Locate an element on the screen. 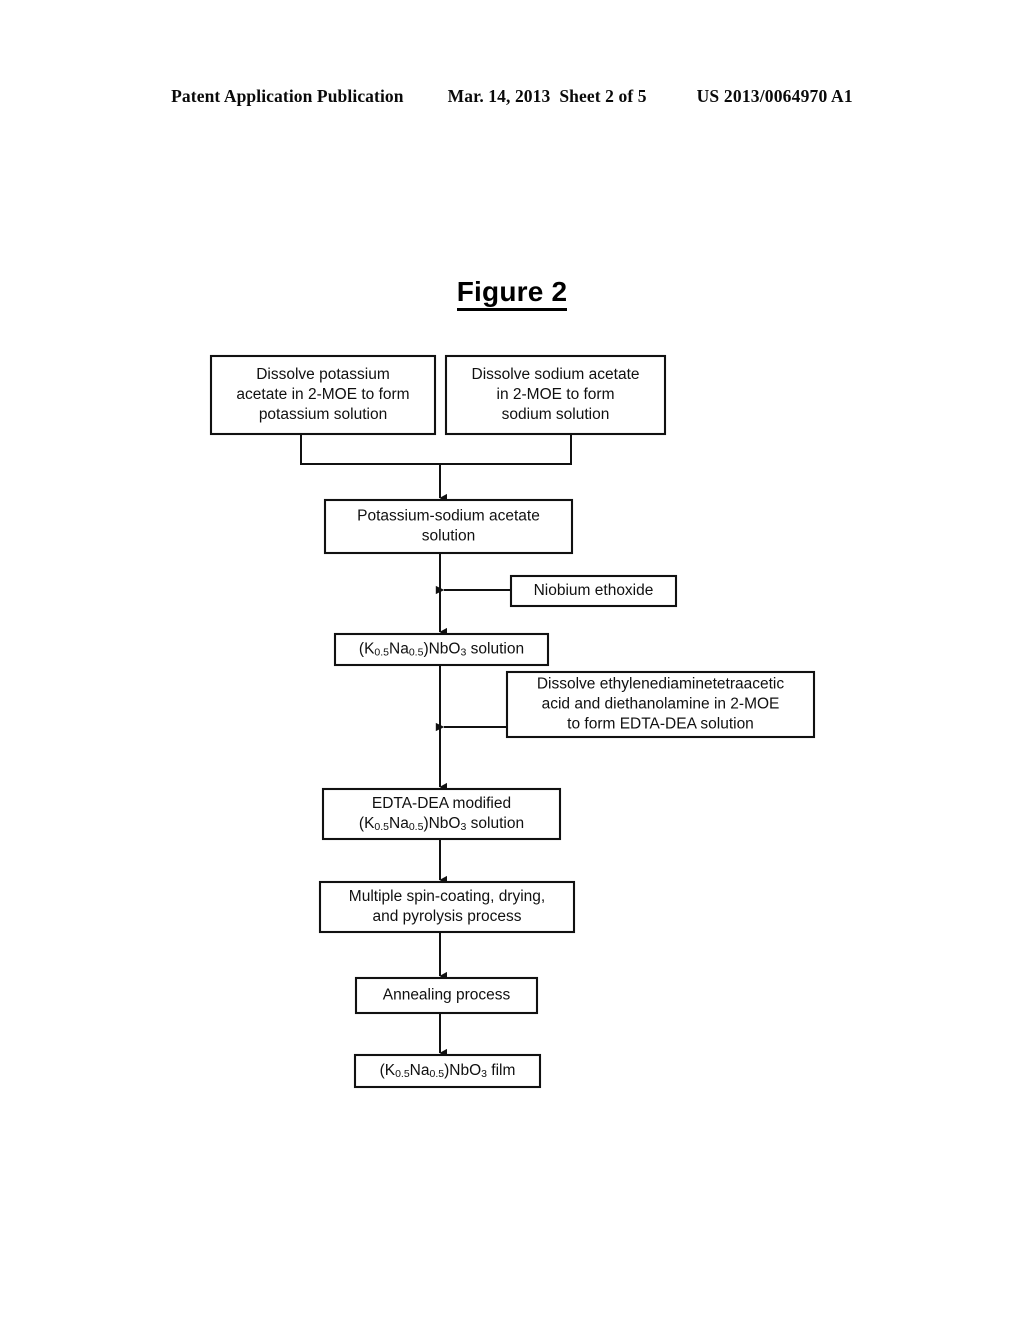  box-text-line: Dissolve potassium is located at coordinates (323, 374).